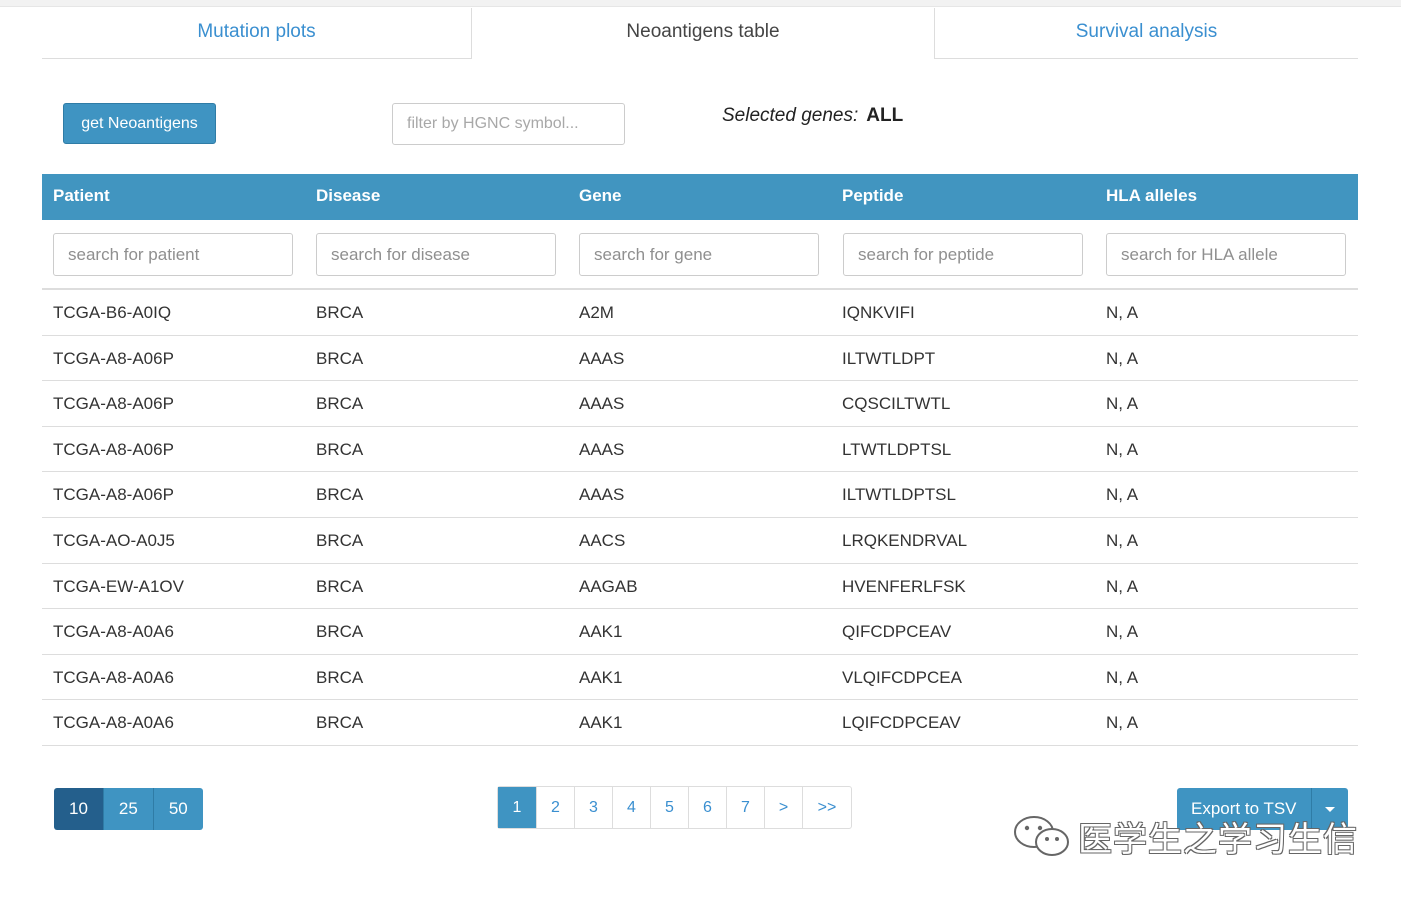 The image size is (1401, 899). What do you see at coordinates (700, 723) in the screenshot?
I see `table-row: TCGA-A8-A0A6 BRCA AAK1 LQIFCDPCEAV N, A` at bounding box center [700, 723].